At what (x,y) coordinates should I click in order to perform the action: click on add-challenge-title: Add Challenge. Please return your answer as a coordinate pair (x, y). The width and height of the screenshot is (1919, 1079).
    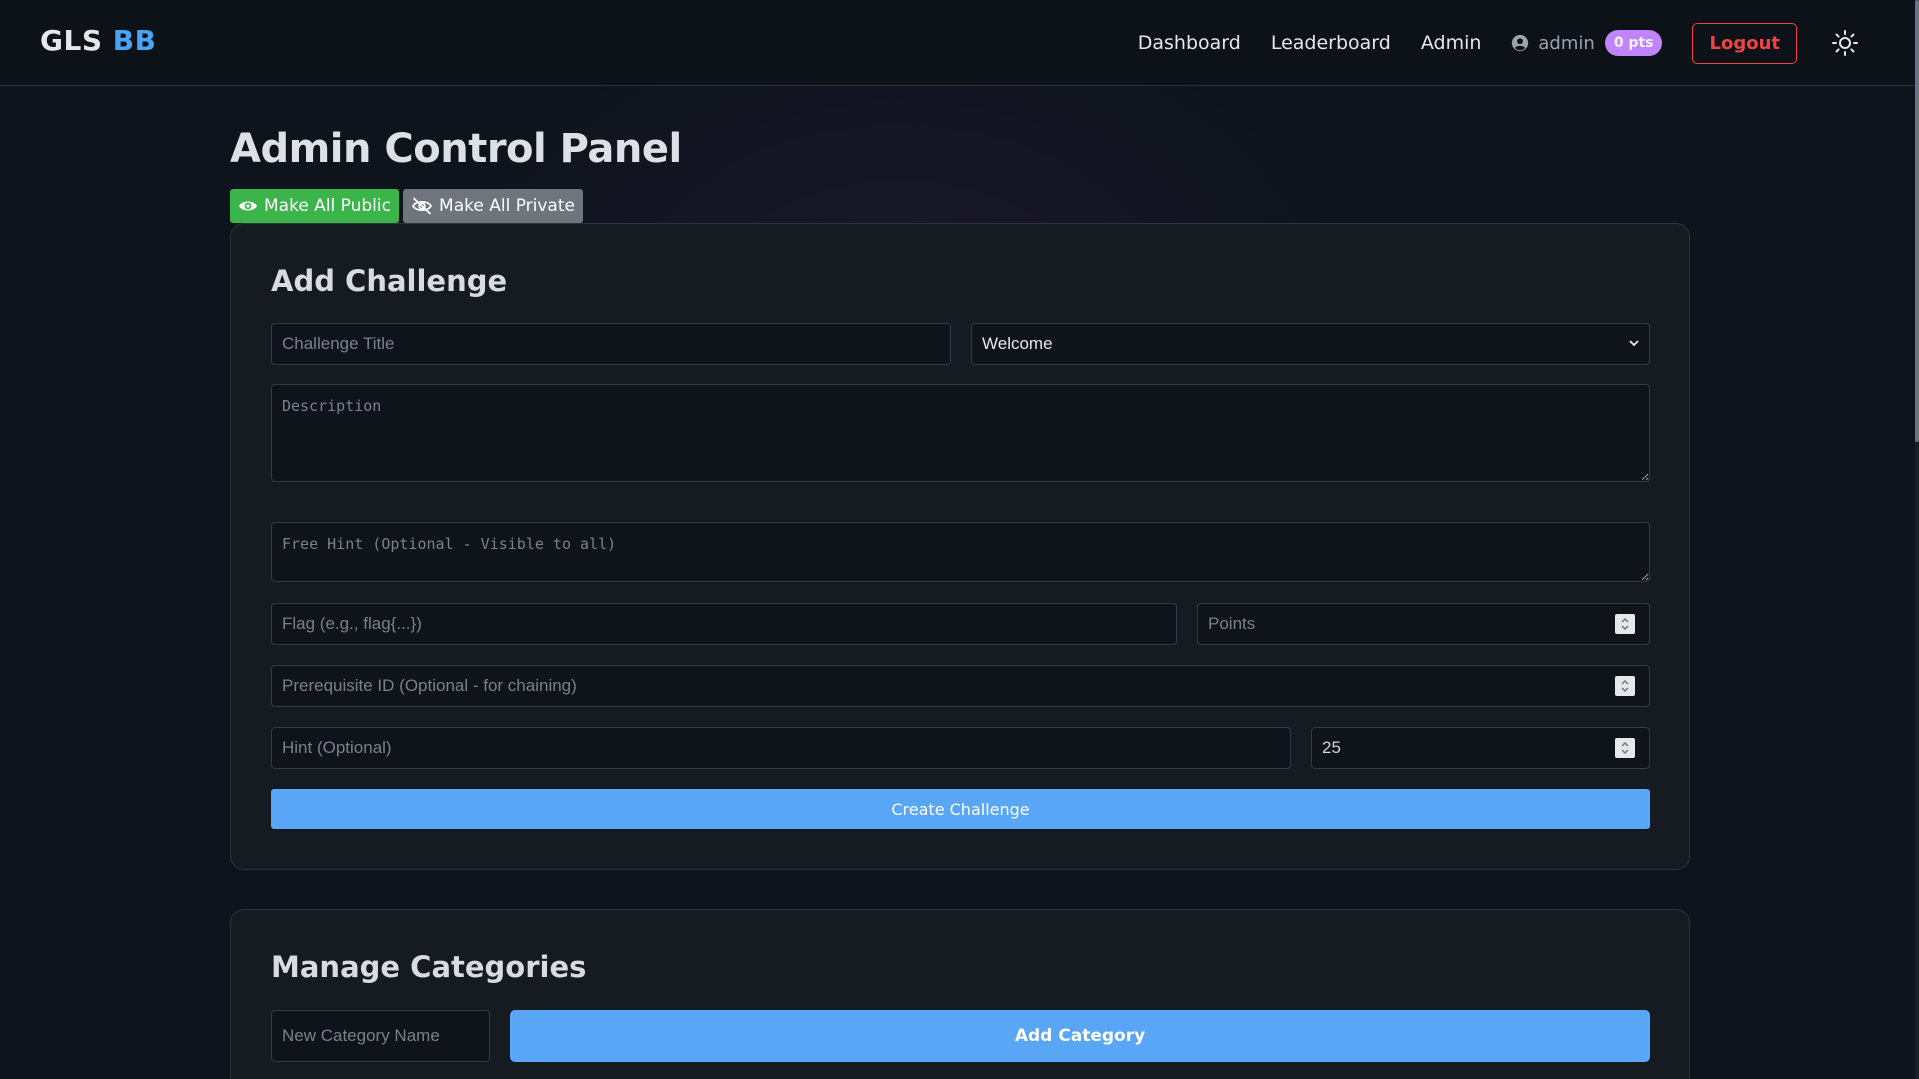
    Looking at the image, I should click on (389, 281).